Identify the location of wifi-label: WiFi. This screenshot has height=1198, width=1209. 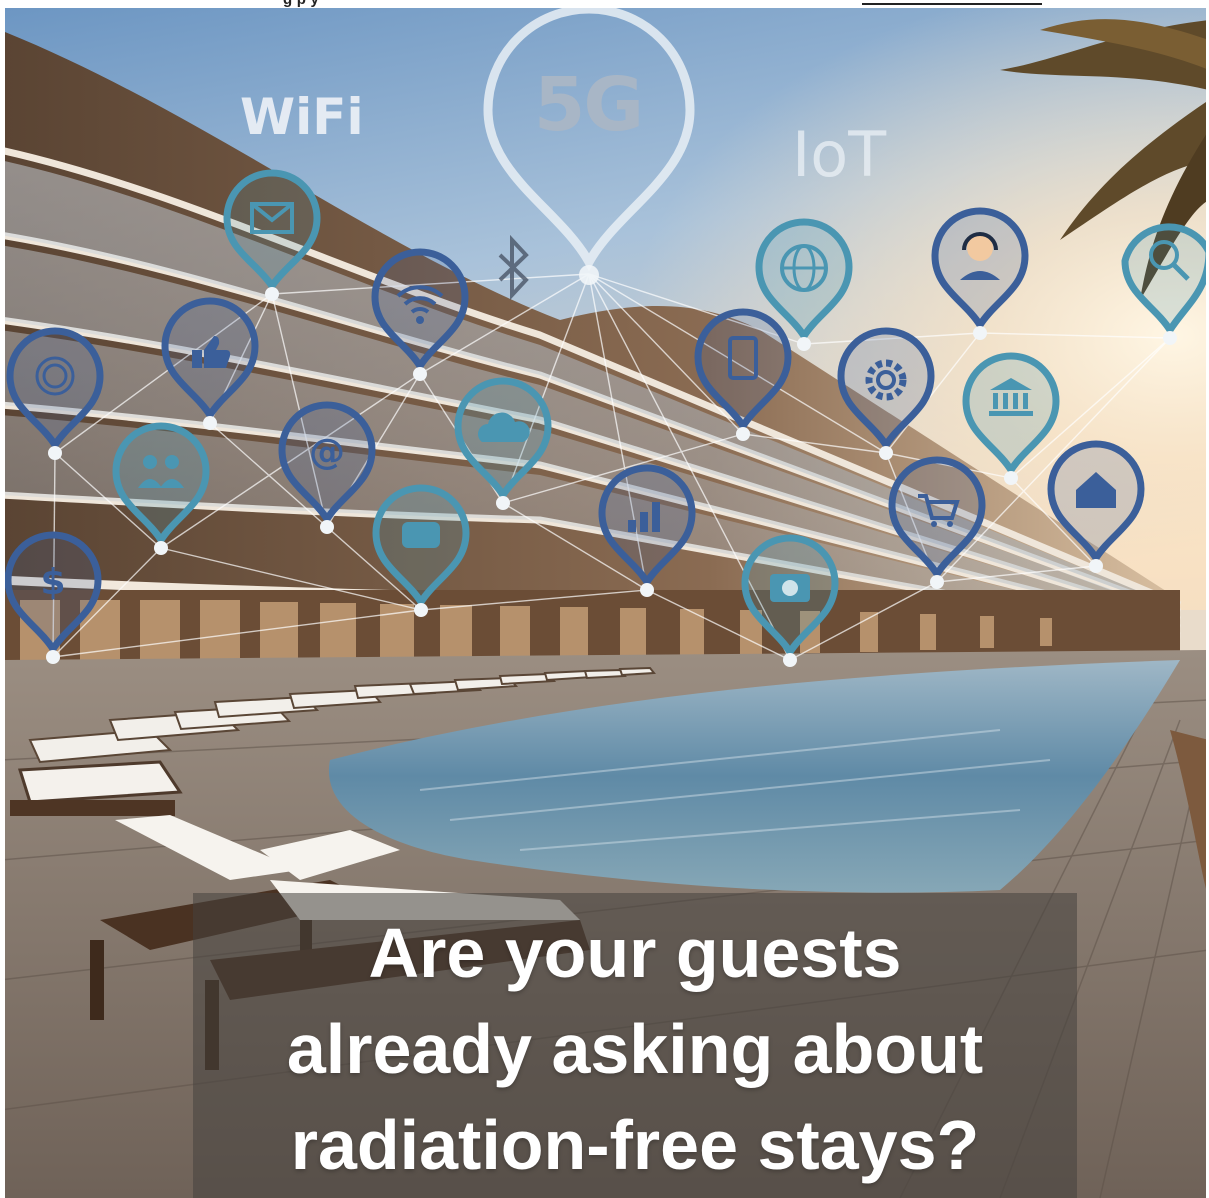
(302, 117).